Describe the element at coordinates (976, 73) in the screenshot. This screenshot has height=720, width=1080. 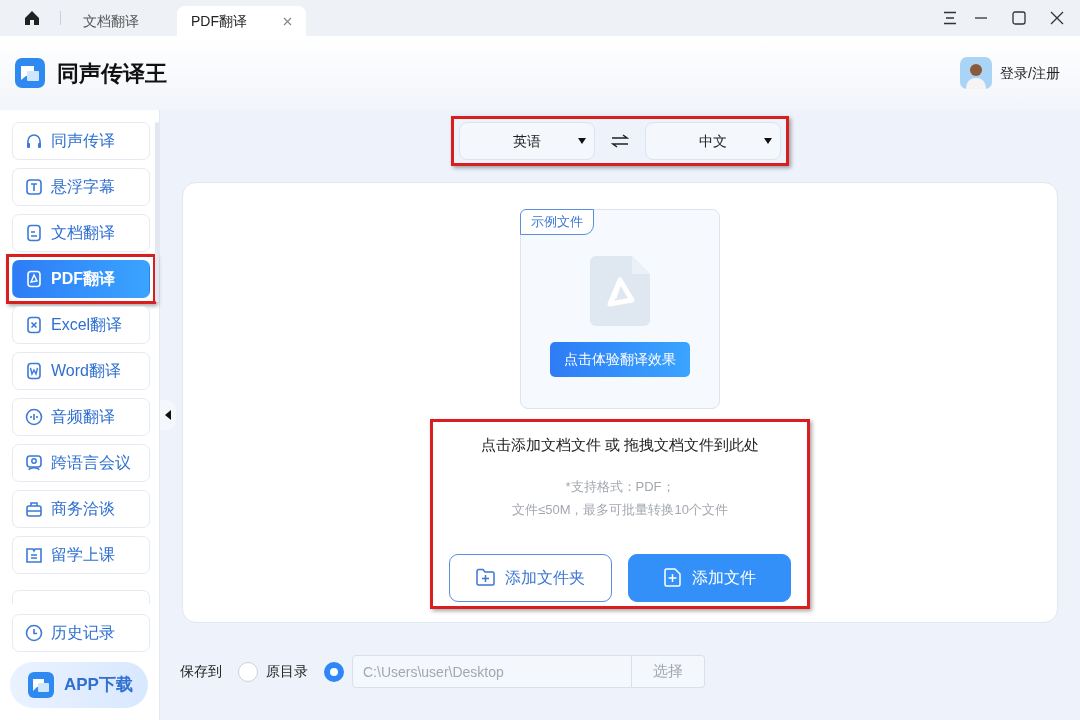
I see `avatar-icon` at that location.